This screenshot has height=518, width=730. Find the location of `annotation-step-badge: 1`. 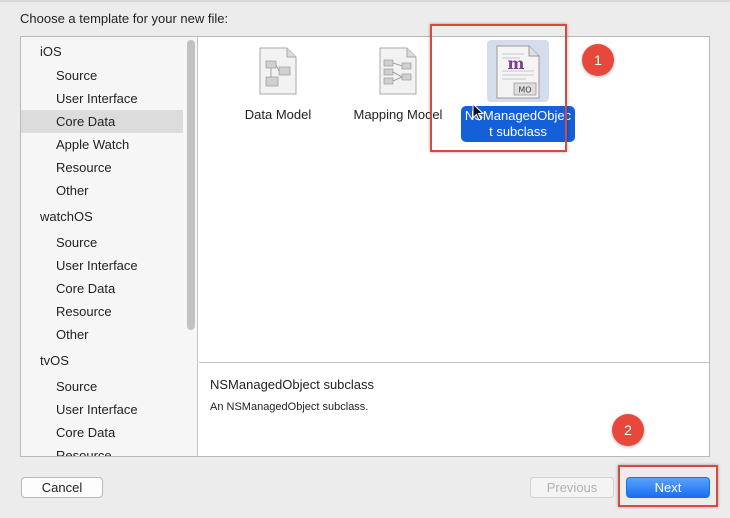

annotation-step-badge: 1 is located at coordinates (598, 60).